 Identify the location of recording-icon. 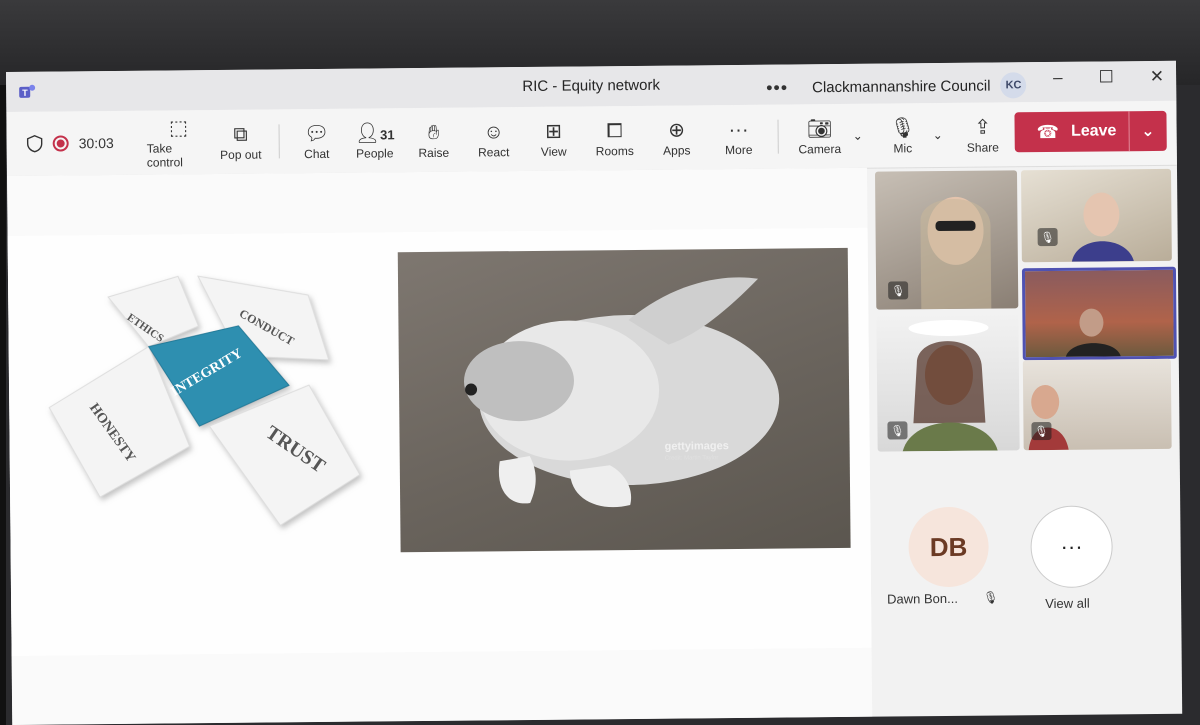
(60, 143).